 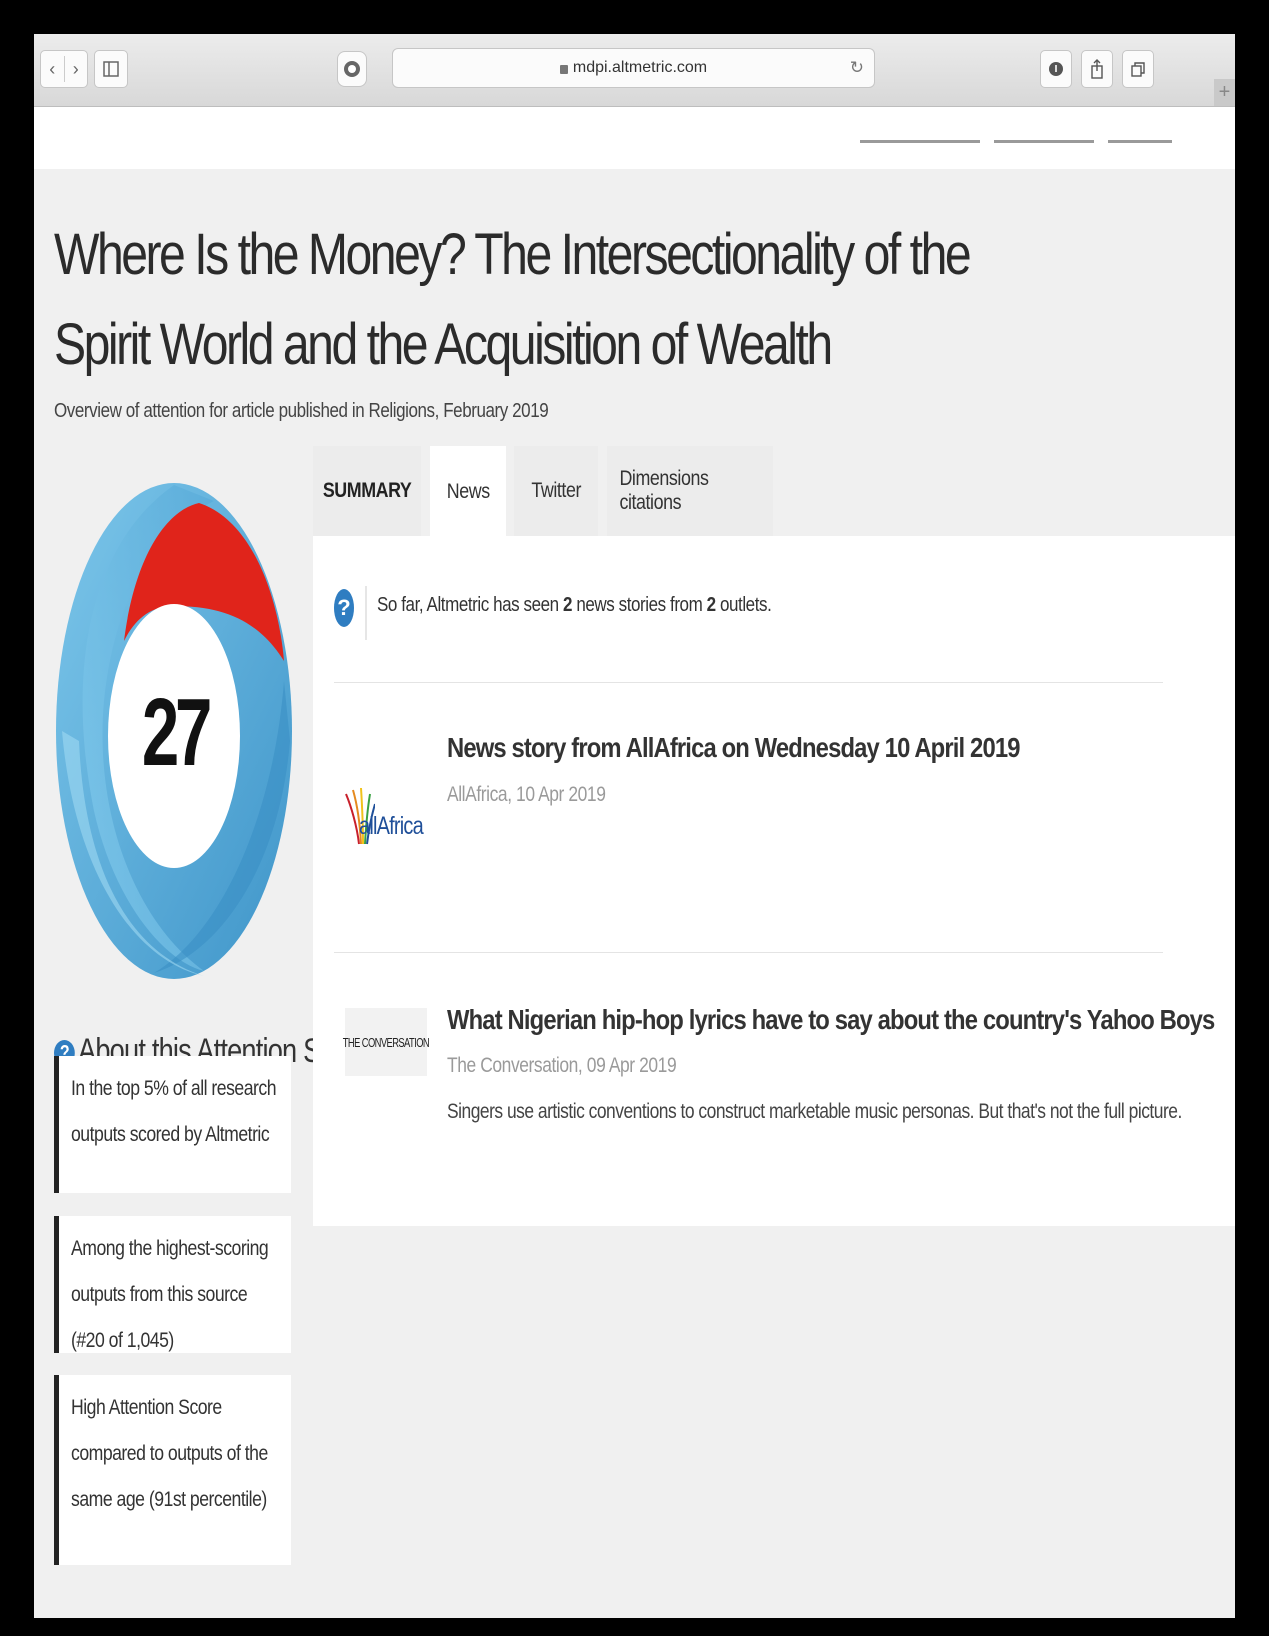 I want to click on info-separator, so click(x=366, y=613).